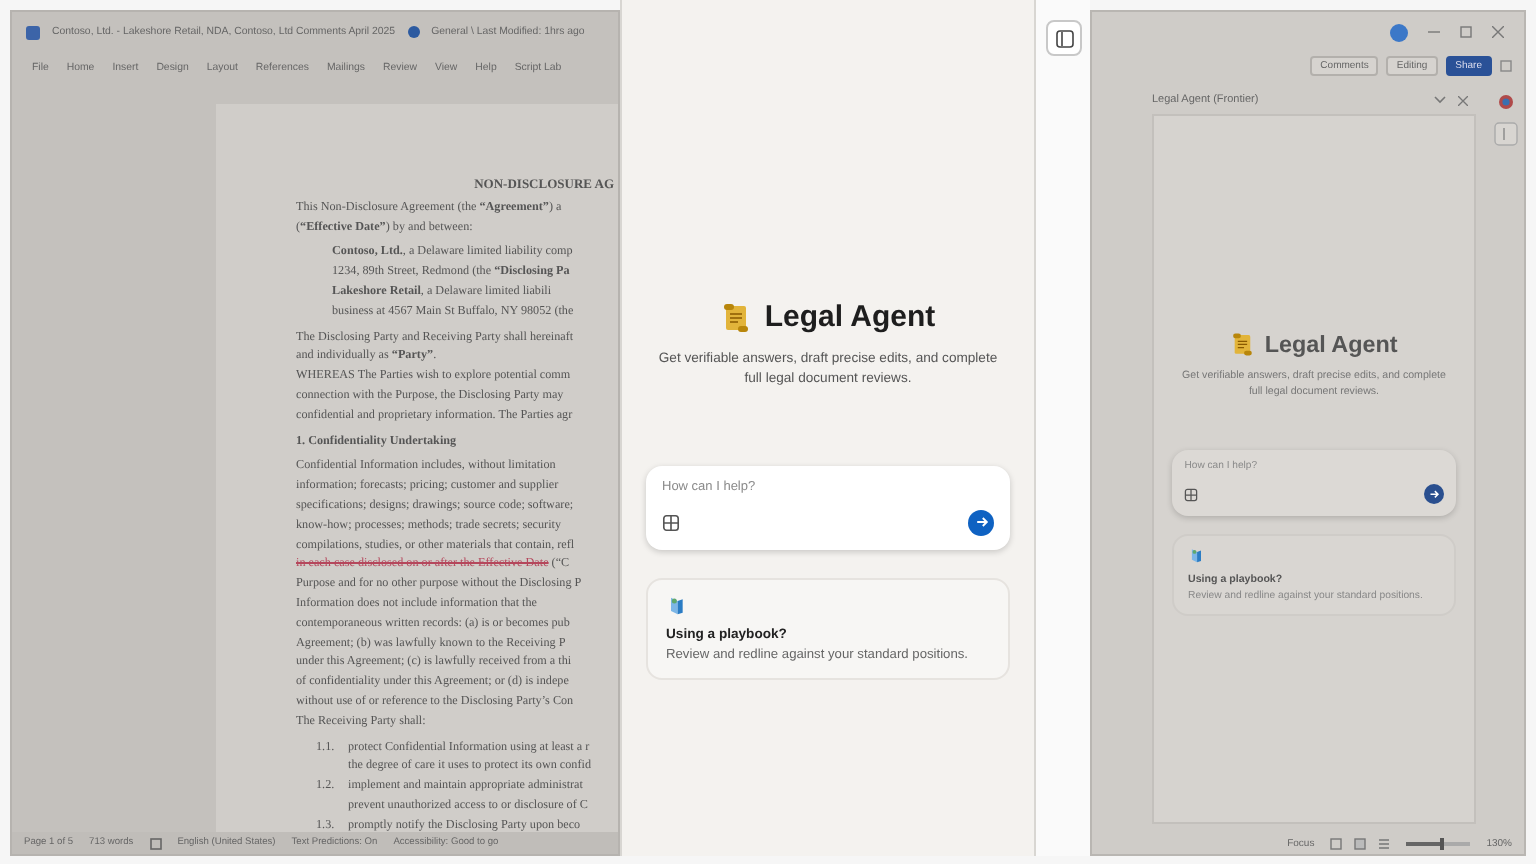 This screenshot has width=1536, height=864. Describe the element at coordinates (1360, 843) in the screenshot. I see `print-layout-icon` at that location.